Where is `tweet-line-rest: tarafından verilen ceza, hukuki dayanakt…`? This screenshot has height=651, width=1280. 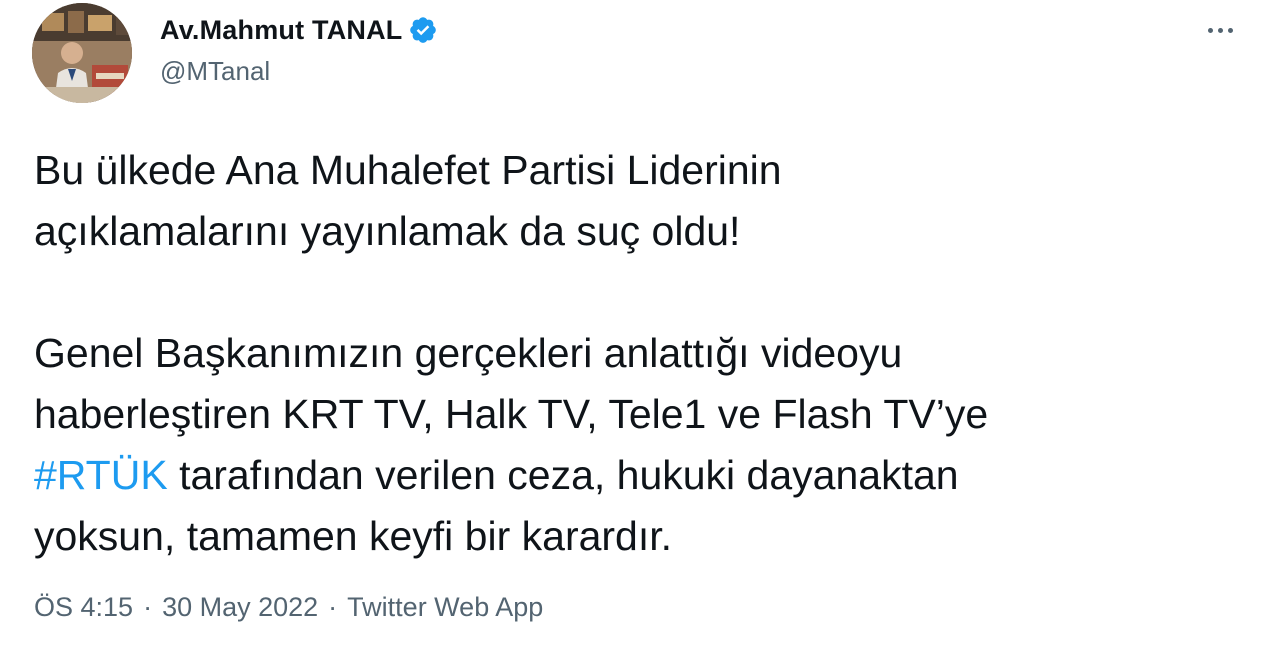 tweet-line-rest: tarafından verilen ceza, hukuki dayanakt… is located at coordinates (563, 475).